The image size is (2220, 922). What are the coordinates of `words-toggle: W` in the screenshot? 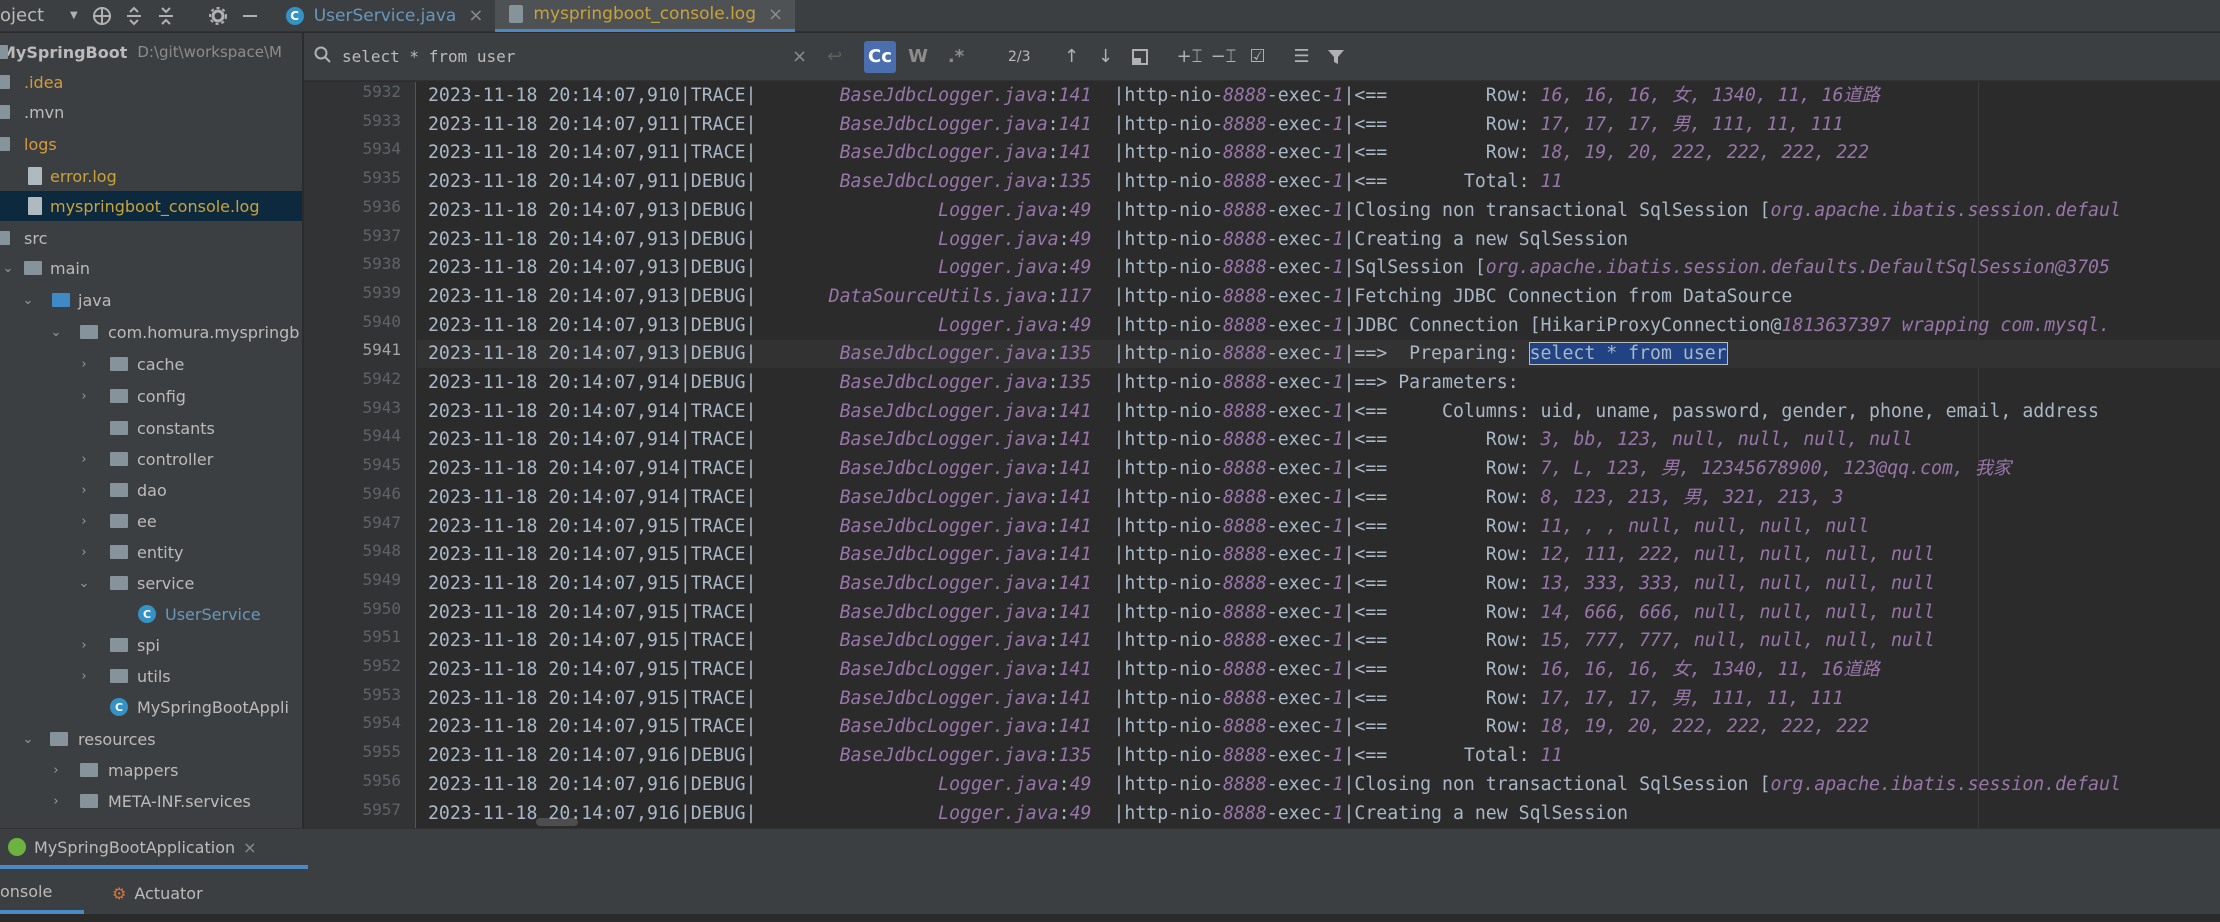 It's located at (918, 57).